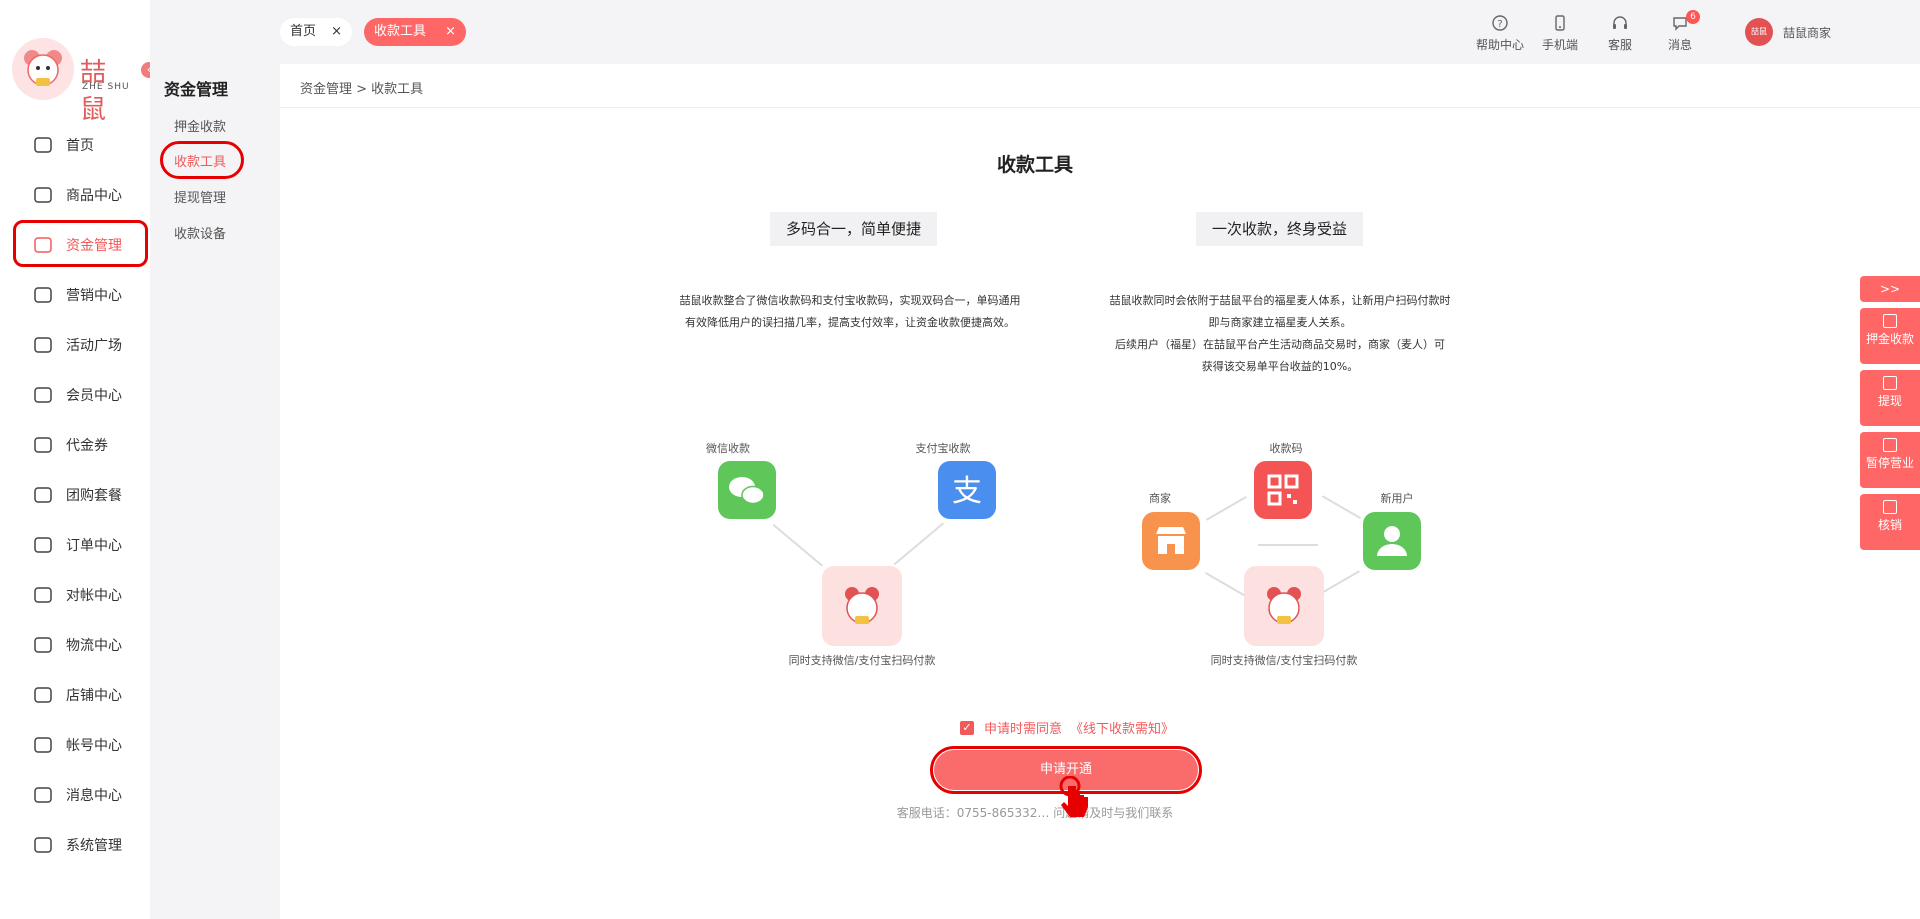 The height and width of the screenshot is (919, 1920). I want to click on merchant-label: 商家, so click(1160, 498).